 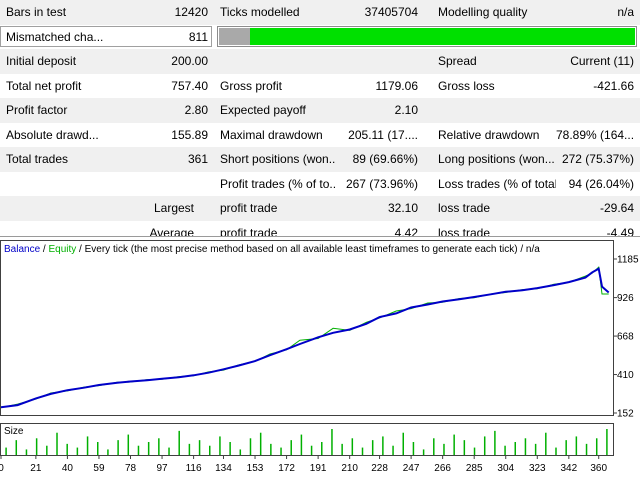 What do you see at coordinates (616, 208) in the screenshot?
I see `largest-loss-value: -29.64` at bounding box center [616, 208].